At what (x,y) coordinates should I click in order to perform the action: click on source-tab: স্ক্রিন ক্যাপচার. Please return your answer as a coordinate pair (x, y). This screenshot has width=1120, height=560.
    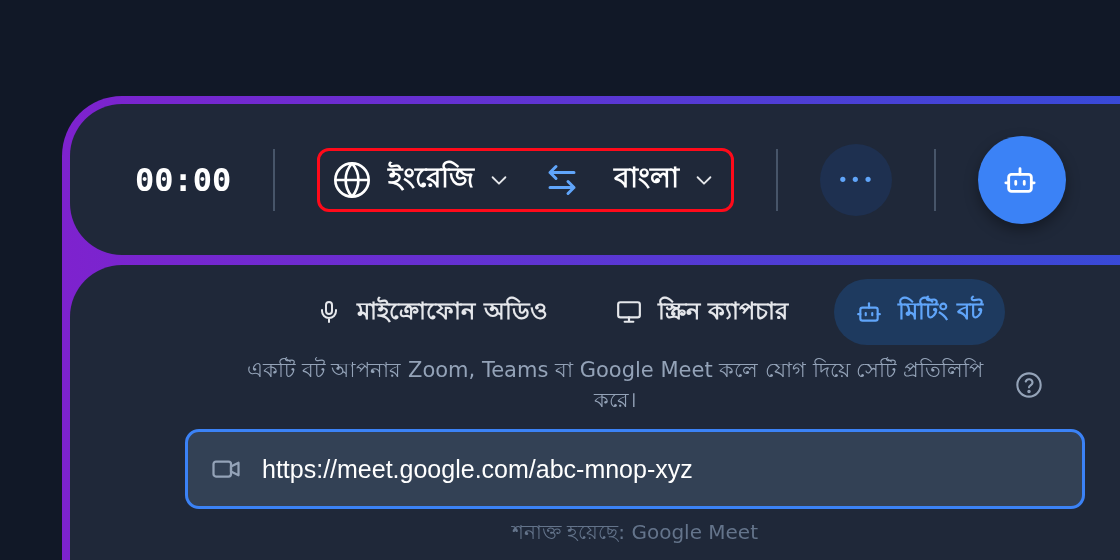
    Looking at the image, I should click on (702, 312).